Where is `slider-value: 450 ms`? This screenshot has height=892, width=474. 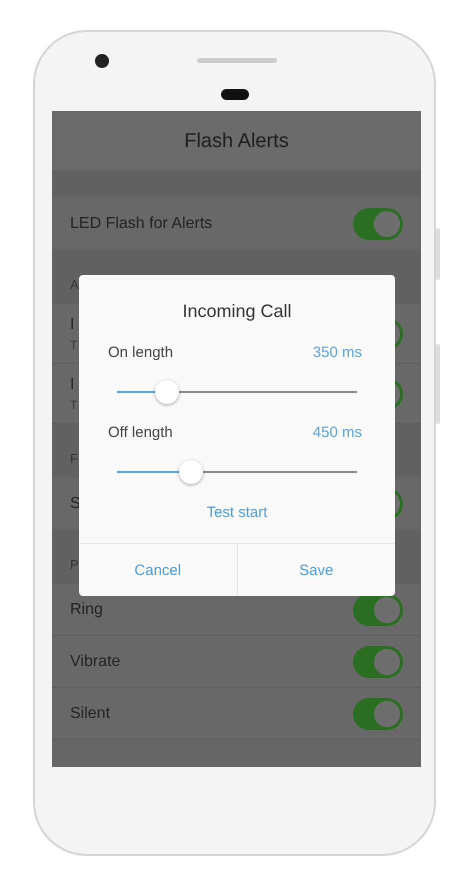 slider-value: 450 ms is located at coordinates (337, 432).